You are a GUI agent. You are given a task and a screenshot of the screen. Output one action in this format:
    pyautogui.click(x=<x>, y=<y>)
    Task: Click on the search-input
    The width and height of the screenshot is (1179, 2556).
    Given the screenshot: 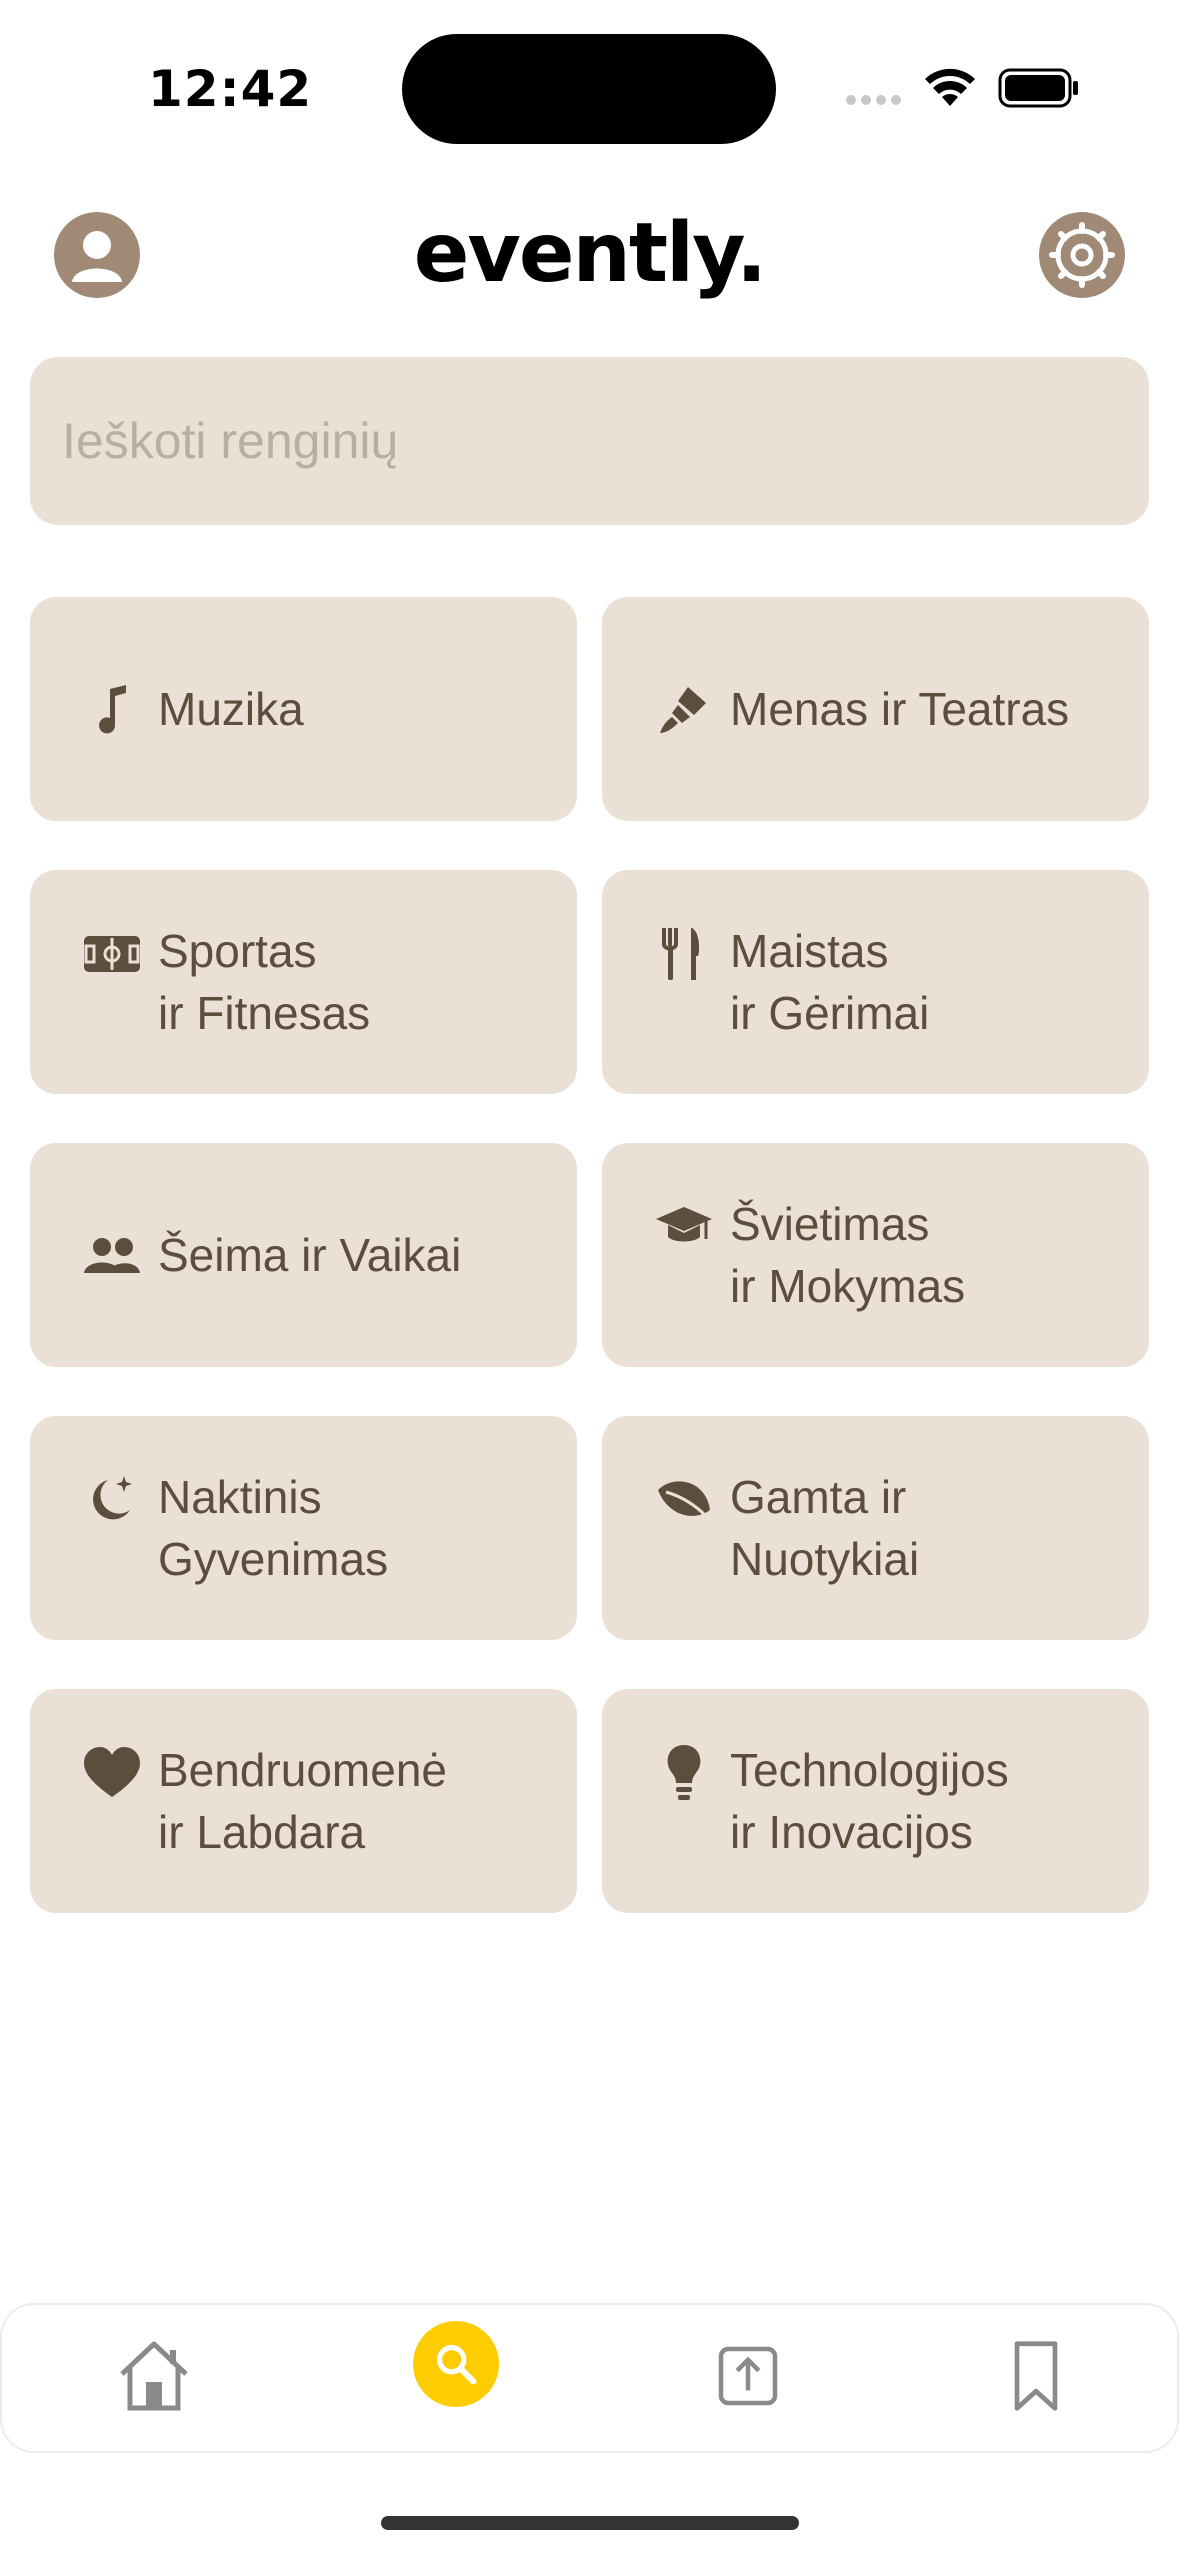 What is the action you would take?
    pyautogui.click(x=589, y=441)
    